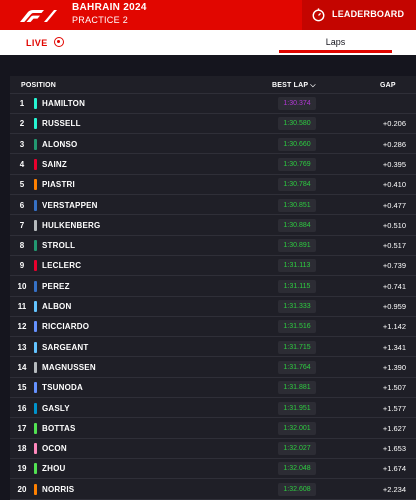 The width and height of the screenshot is (416, 500). I want to click on tab-bar: LIVE Laps, so click(208, 42).